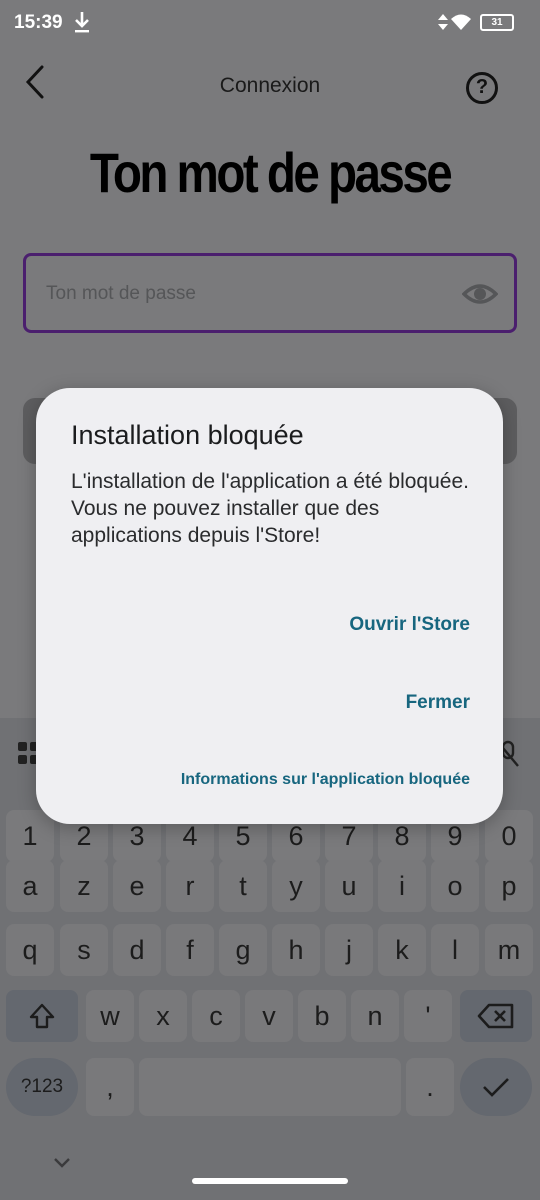  Describe the element at coordinates (110, 1016) in the screenshot. I see `key-w: w` at that location.